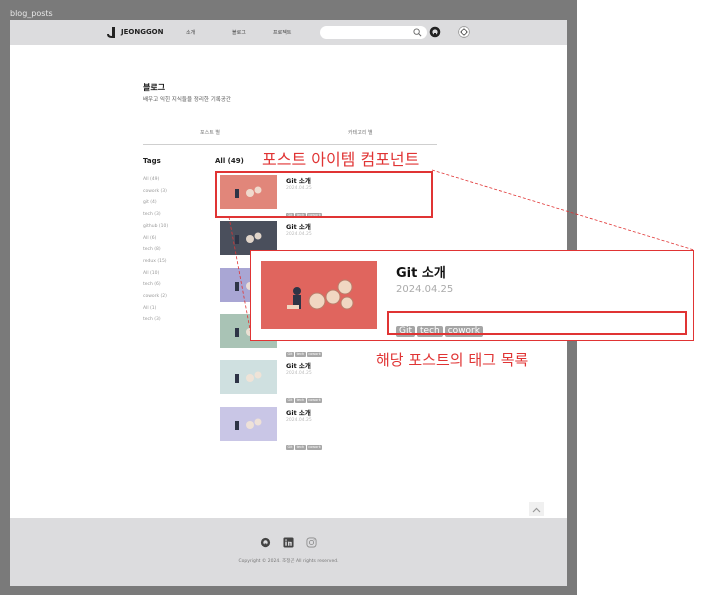 The image size is (709, 595). Describe the element at coordinates (452, 360) in the screenshot. I see `post-tags-annotation: 해당 포스트의 태그 목록` at that location.